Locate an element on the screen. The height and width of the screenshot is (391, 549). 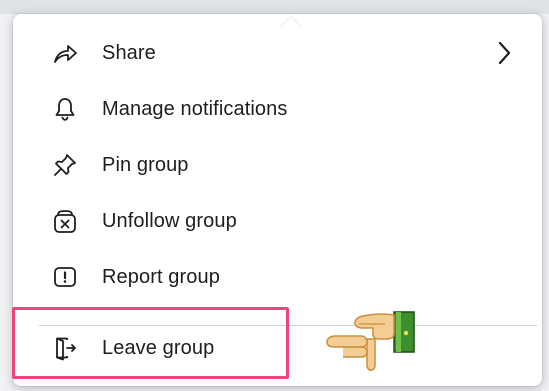
menu-item-label: Manage notifications is located at coordinates (195, 108).